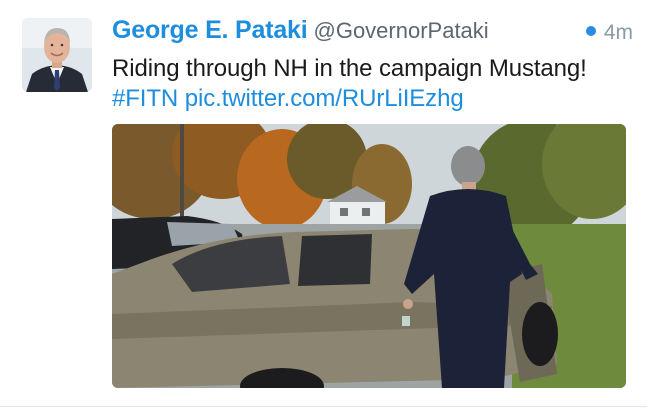 This screenshot has width=647, height=417. Describe the element at coordinates (618, 32) in the screenshot. I see `time-text: 4m` at that location.